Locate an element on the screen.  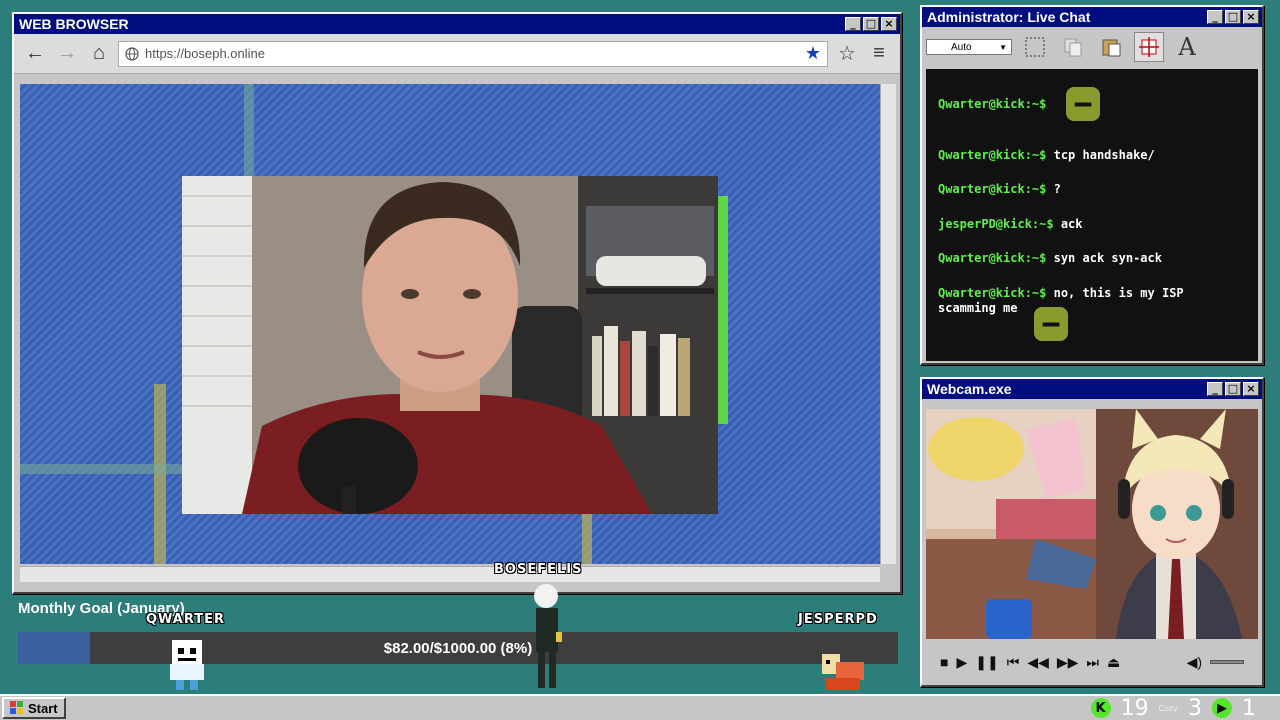
select-region-icon is located at coordinates (1035, 47).